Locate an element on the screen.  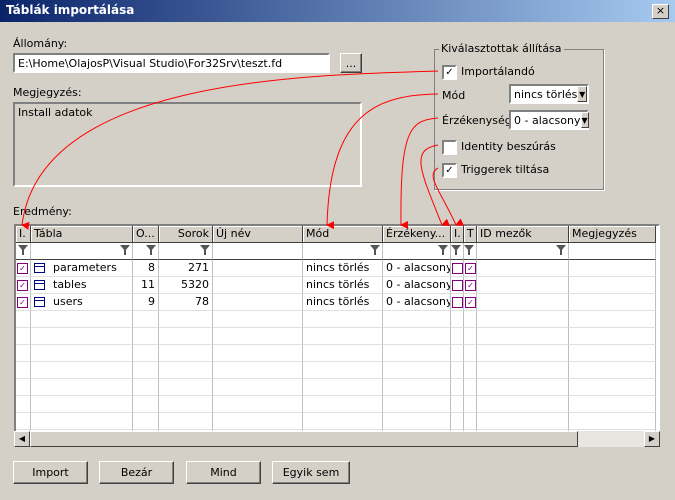
arrow-sensitivity is located at coordinates (419, 173).